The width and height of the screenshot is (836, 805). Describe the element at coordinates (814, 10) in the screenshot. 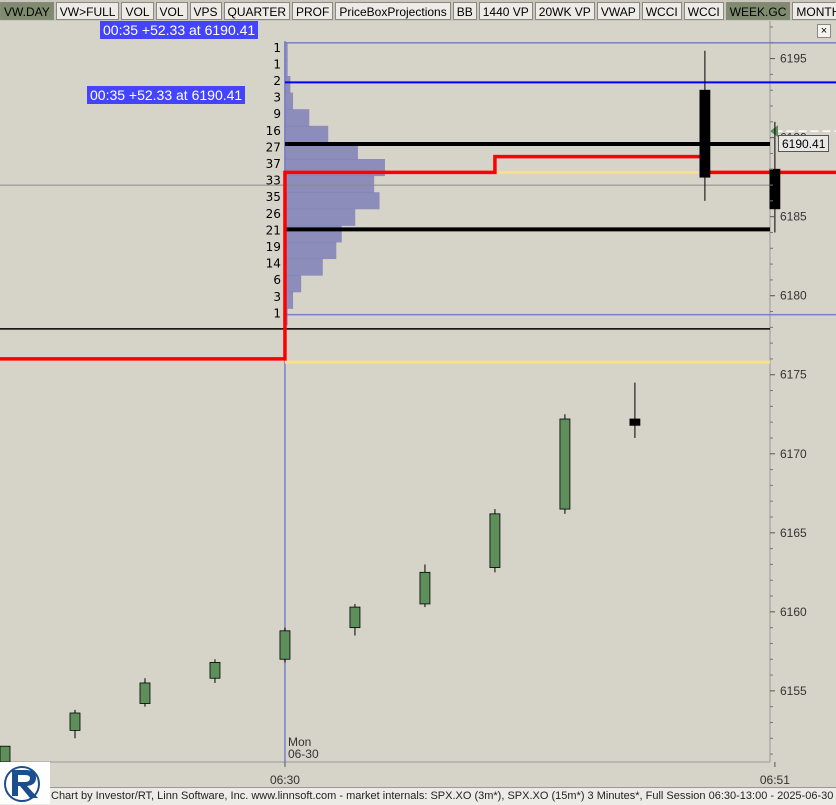

I see `toolbar-button-15: MONTHLY.GC` at that location.